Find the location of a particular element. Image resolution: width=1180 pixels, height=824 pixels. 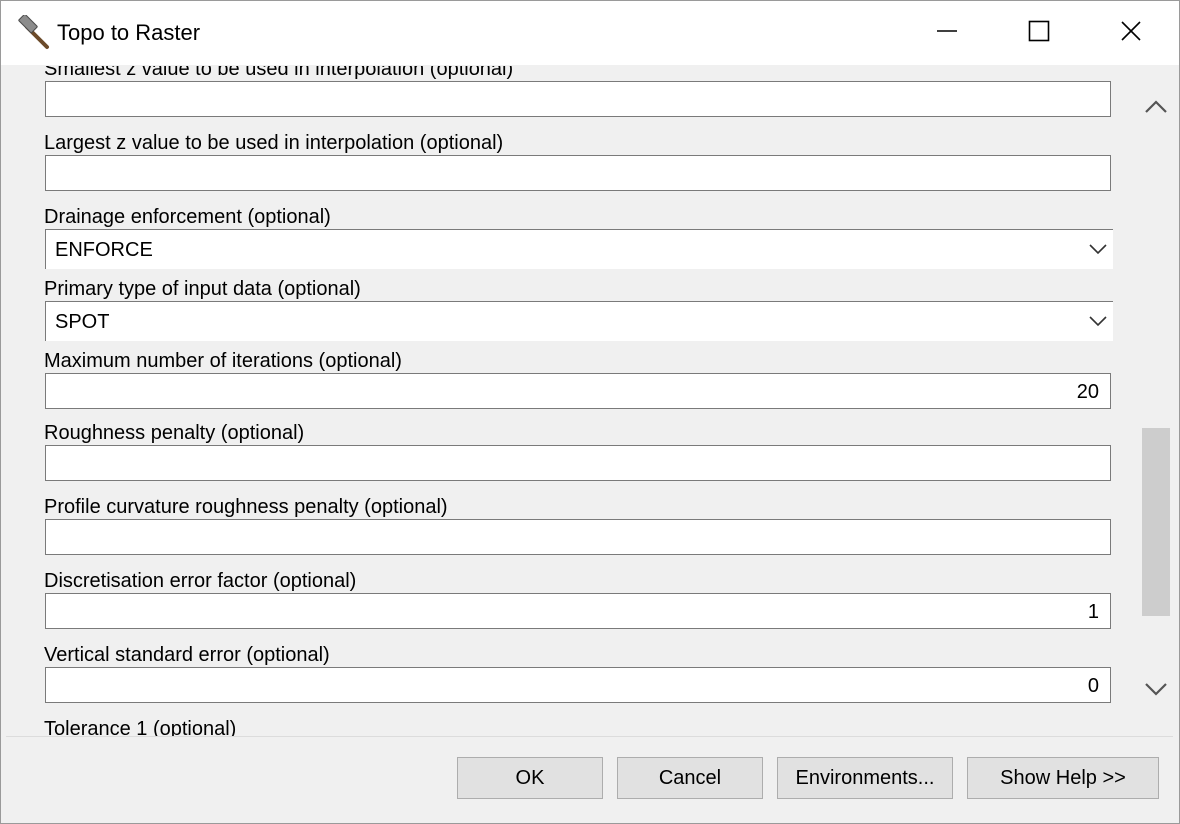

minimize-icon is located at coordinates (947, 33).